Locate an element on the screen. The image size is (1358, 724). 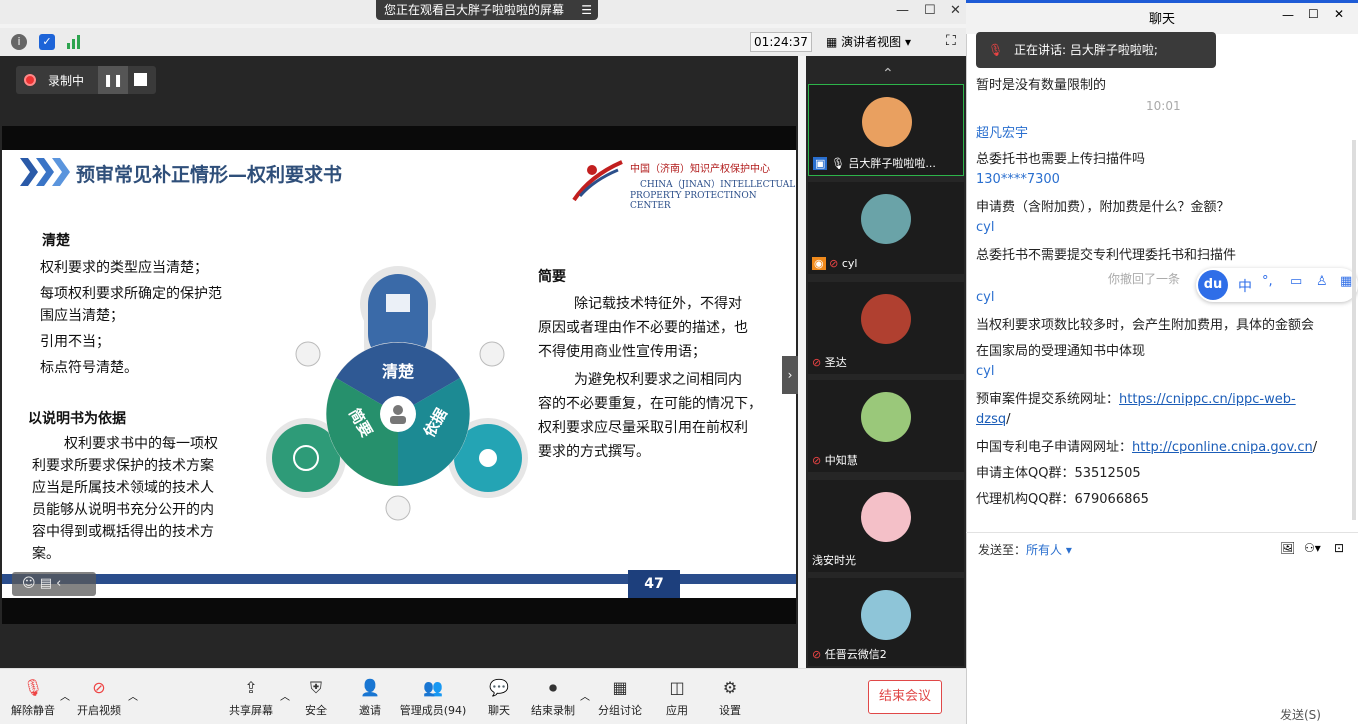
security-button: ⛨ 安全 is located at coordinates (316, 698).